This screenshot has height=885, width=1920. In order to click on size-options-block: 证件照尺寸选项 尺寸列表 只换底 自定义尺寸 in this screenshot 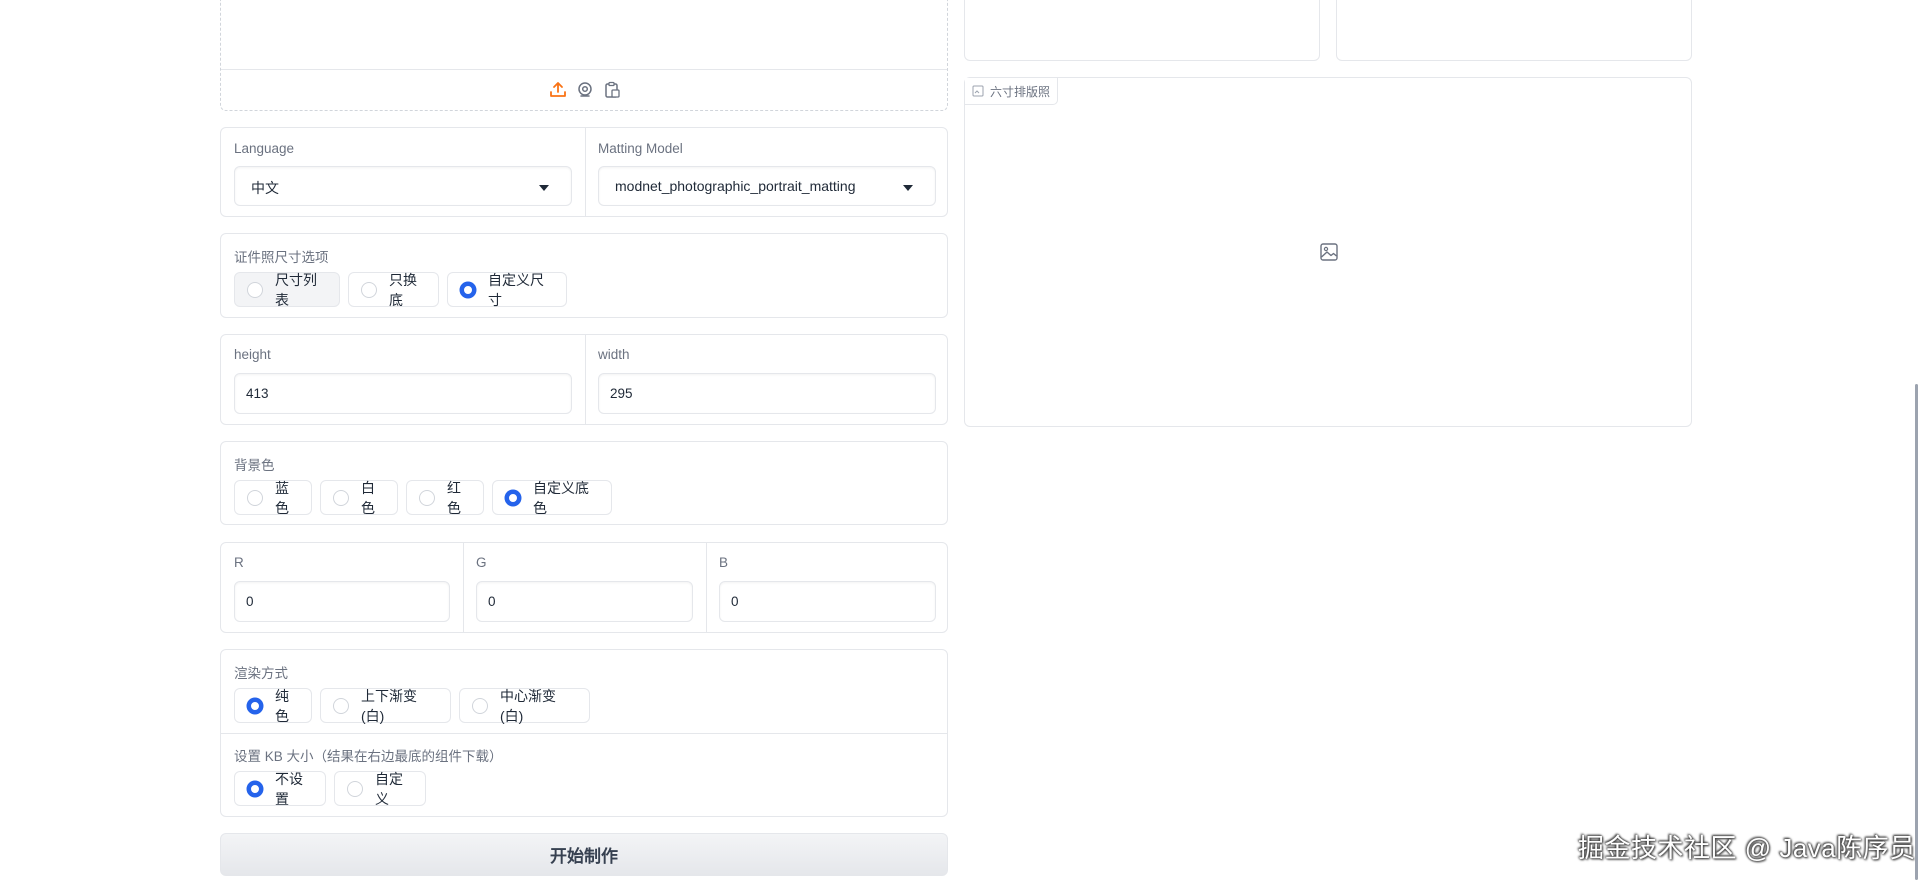, I will do `click(584, 275)`.